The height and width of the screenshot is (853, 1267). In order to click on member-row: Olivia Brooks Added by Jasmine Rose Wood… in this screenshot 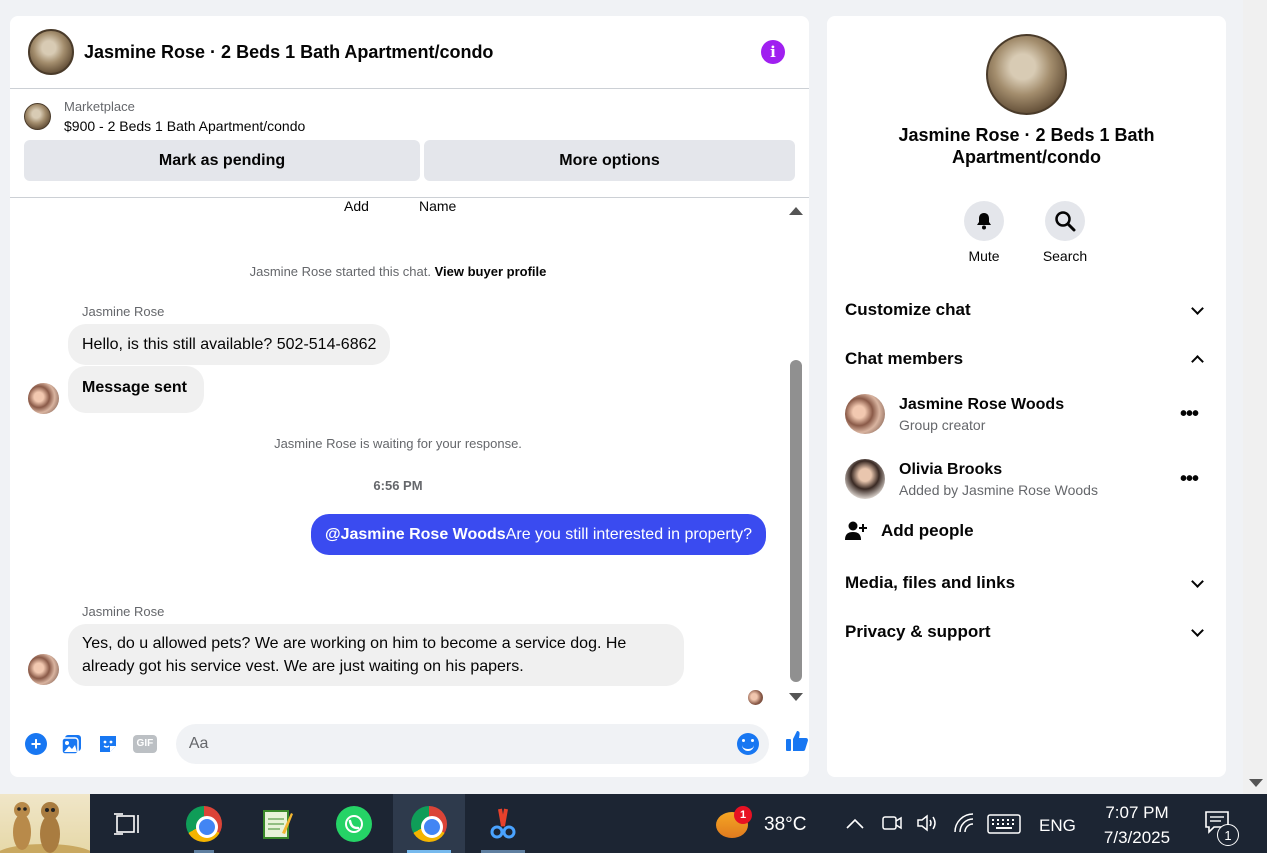, I will do `click(1026, 479)`.